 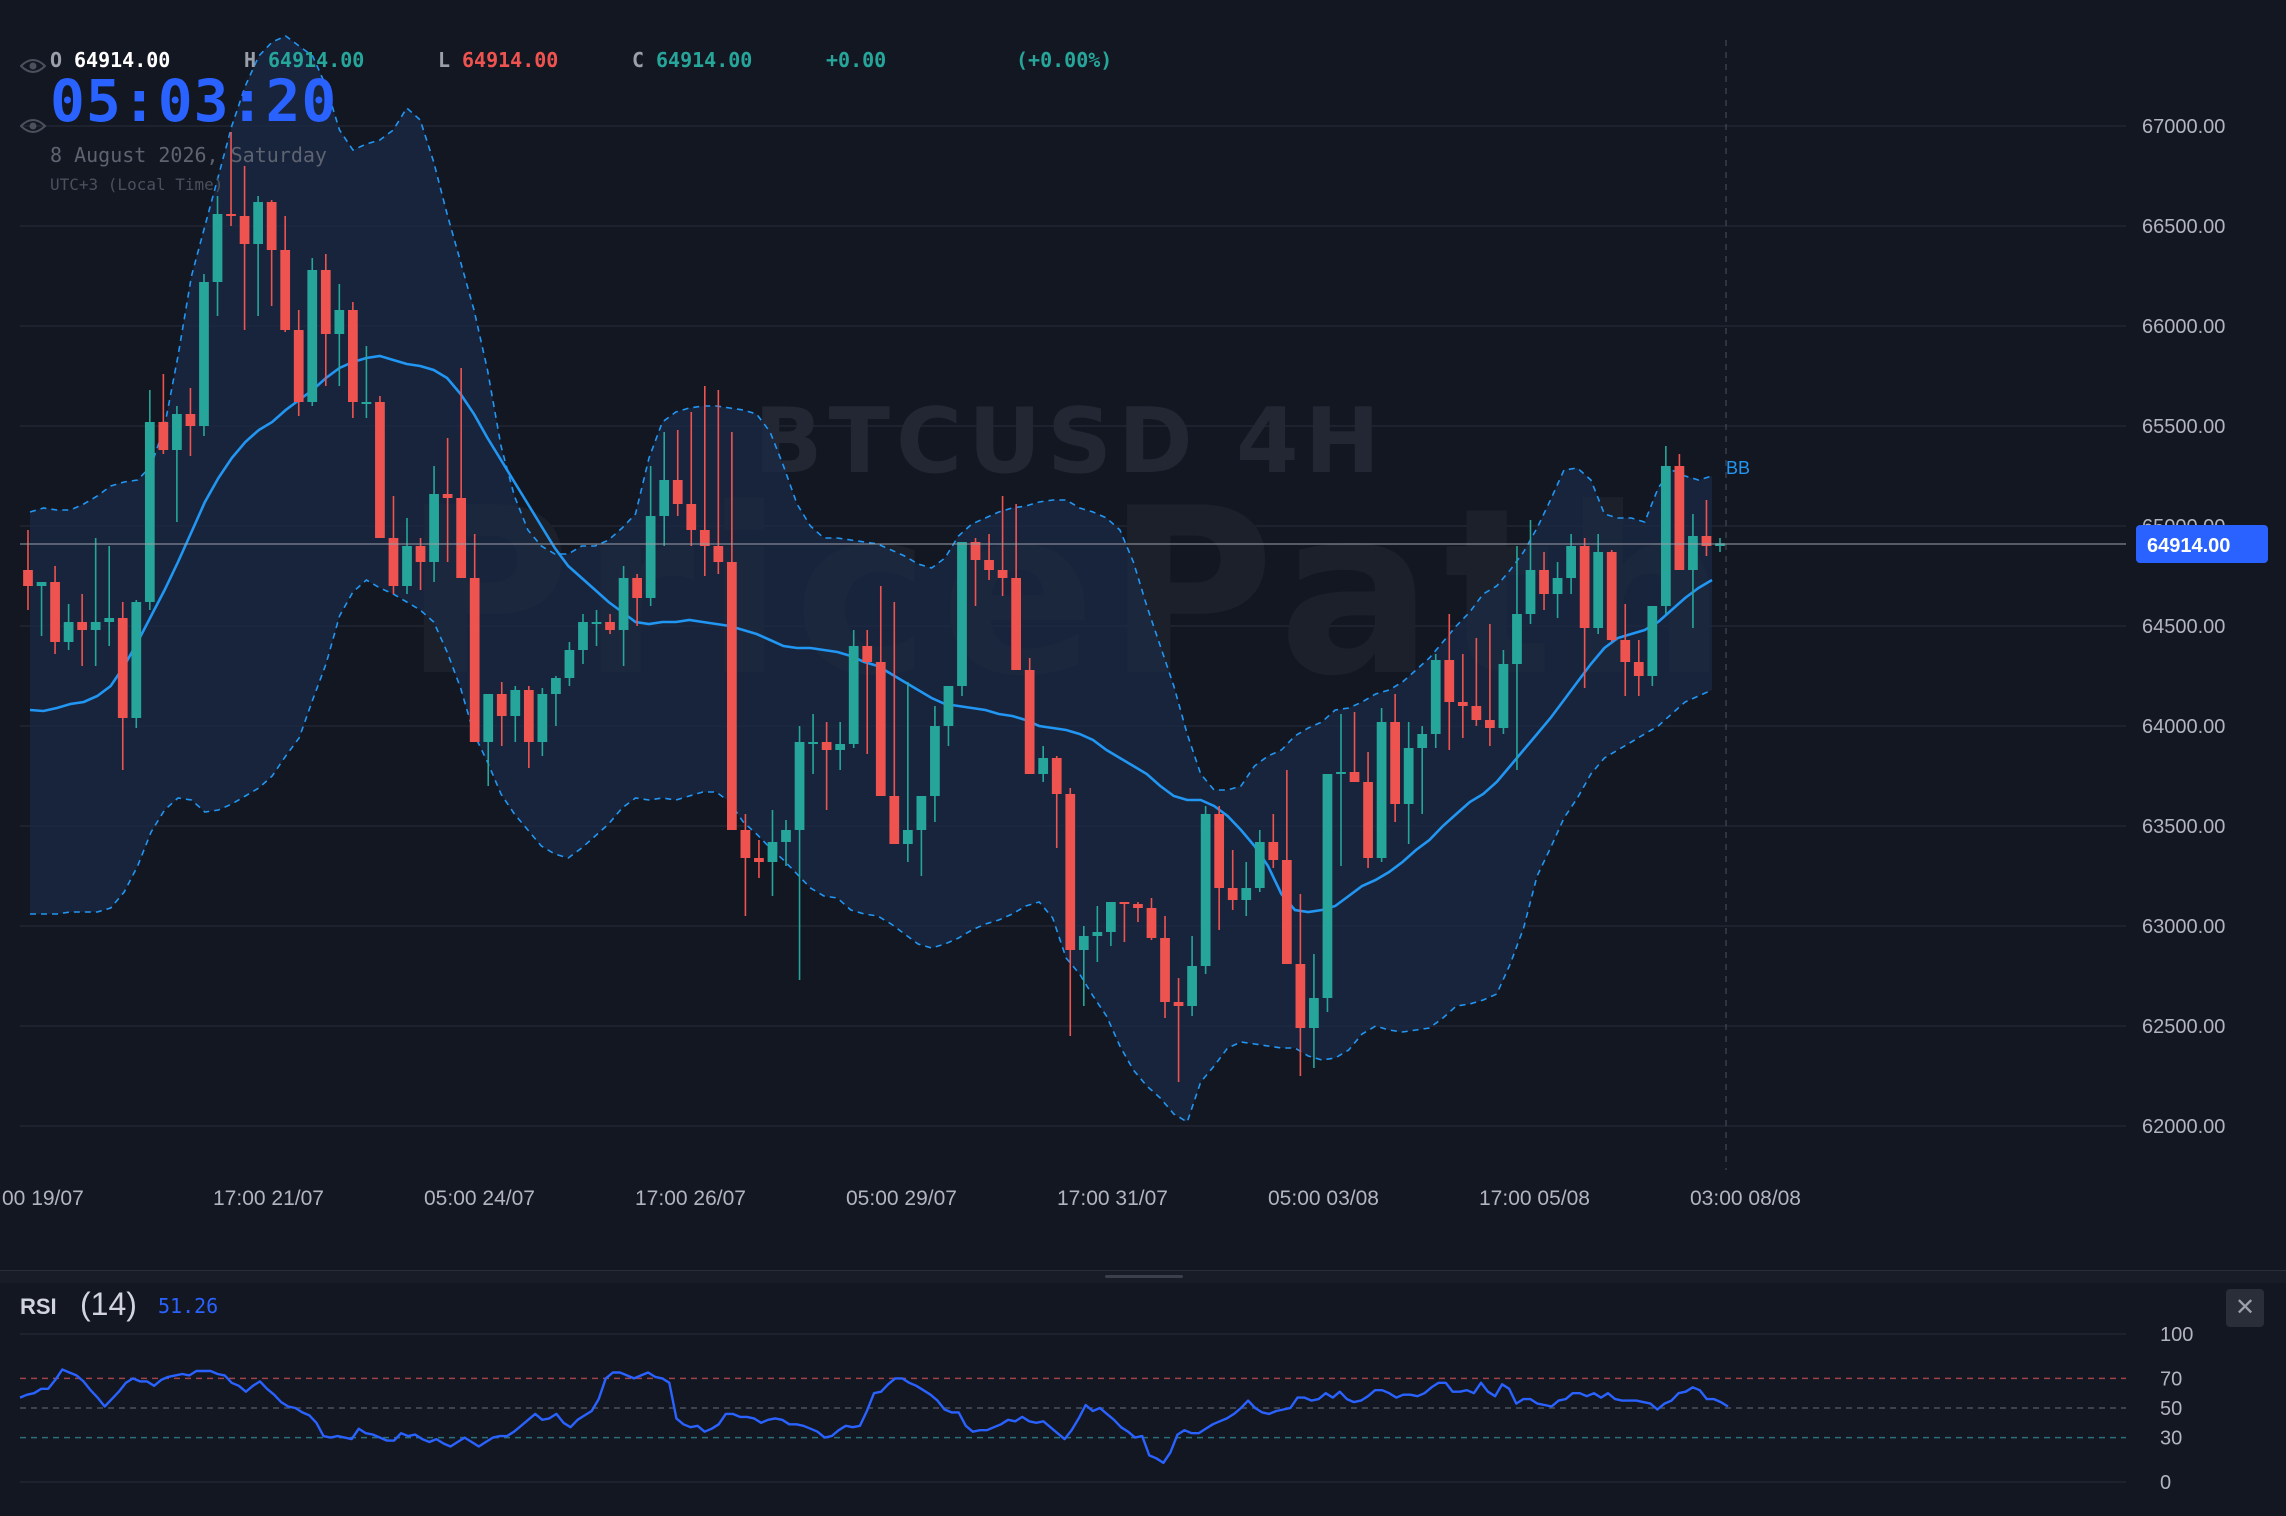 What do you see at coordinates (2245, 1308) in the screenshot?
I see `close-icon: ✕` at bounding box center [2245, 1308].